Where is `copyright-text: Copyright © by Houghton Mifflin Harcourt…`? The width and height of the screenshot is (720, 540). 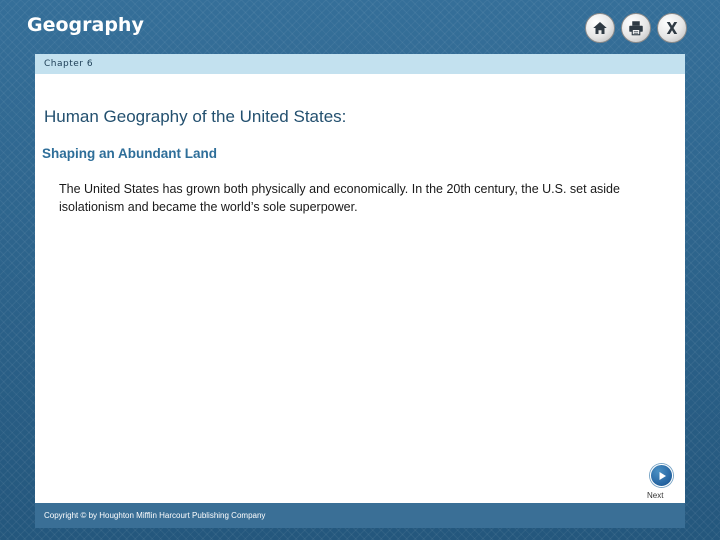 copyright-text: Copyright © by Houghton Mifflin Harcourt… is located at coordinates (155, 515).